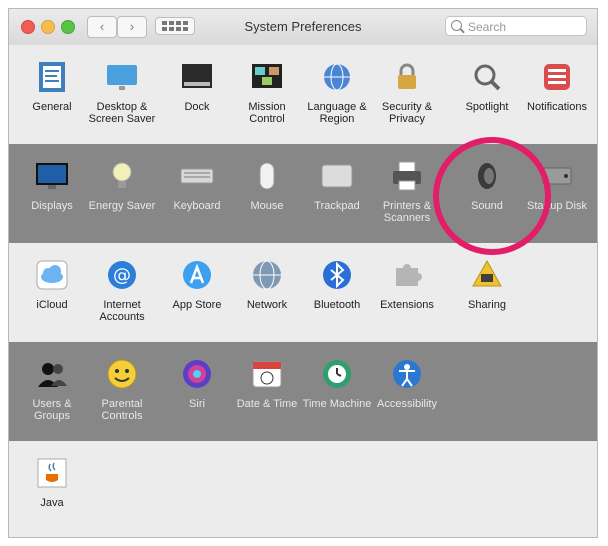 Image resolution: width=608 pixels, height=546 pixels. I want to click on pane-network: Network, so click(267, 284).